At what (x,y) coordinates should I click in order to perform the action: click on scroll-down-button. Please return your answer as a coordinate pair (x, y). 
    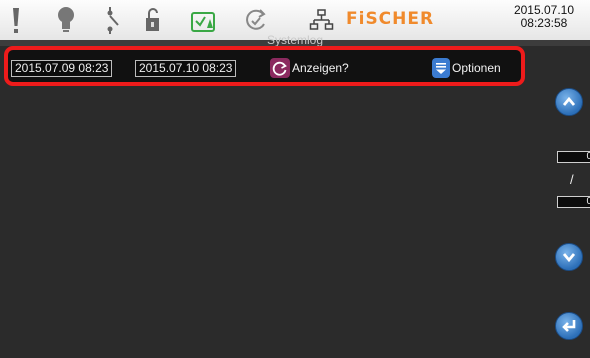
    Looking at the image, I should click on (569, 257).